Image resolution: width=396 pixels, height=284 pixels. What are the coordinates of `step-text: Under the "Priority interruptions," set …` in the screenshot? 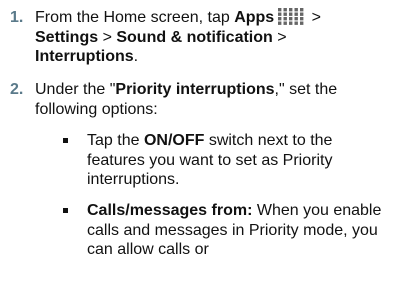 It's located at (212, 99).